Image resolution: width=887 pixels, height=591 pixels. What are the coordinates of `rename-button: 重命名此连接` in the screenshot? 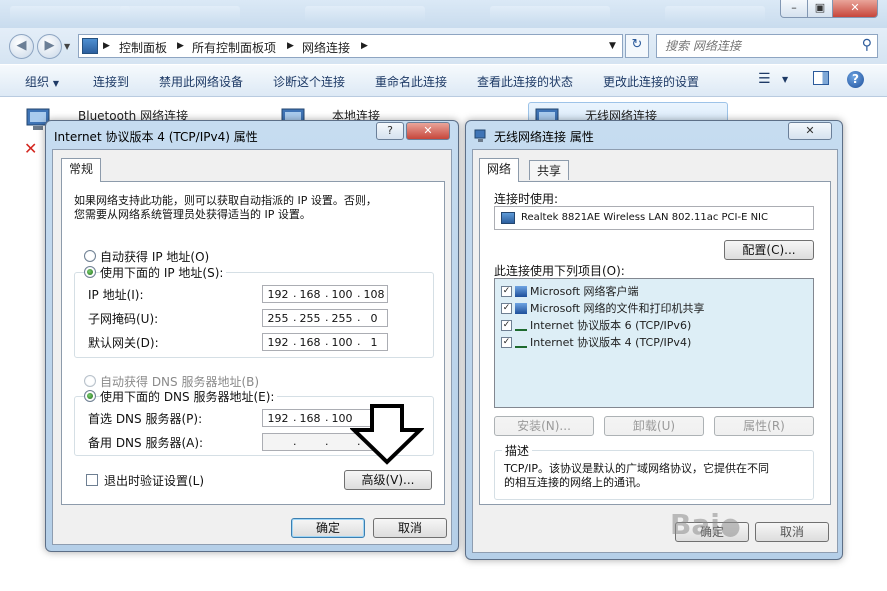 It's located at (411, 81).